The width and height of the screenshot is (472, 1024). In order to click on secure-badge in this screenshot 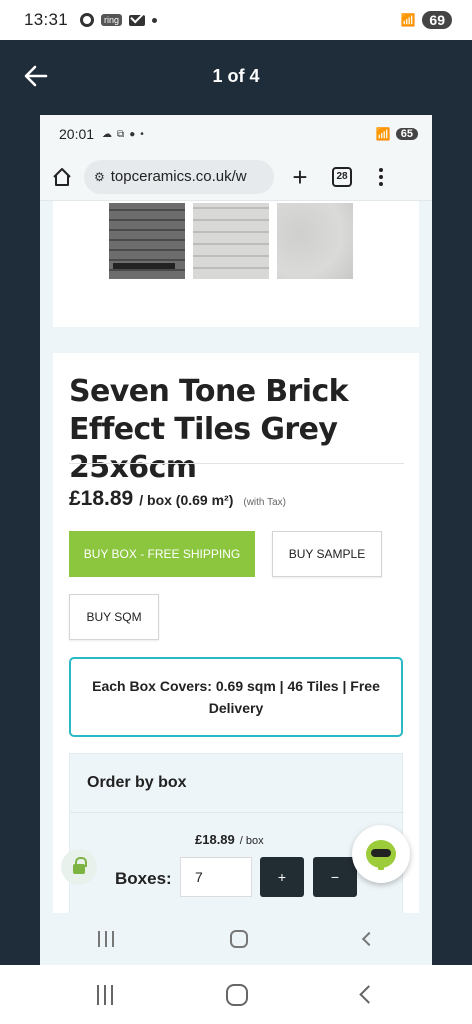, I will do `click(79, 867)`.